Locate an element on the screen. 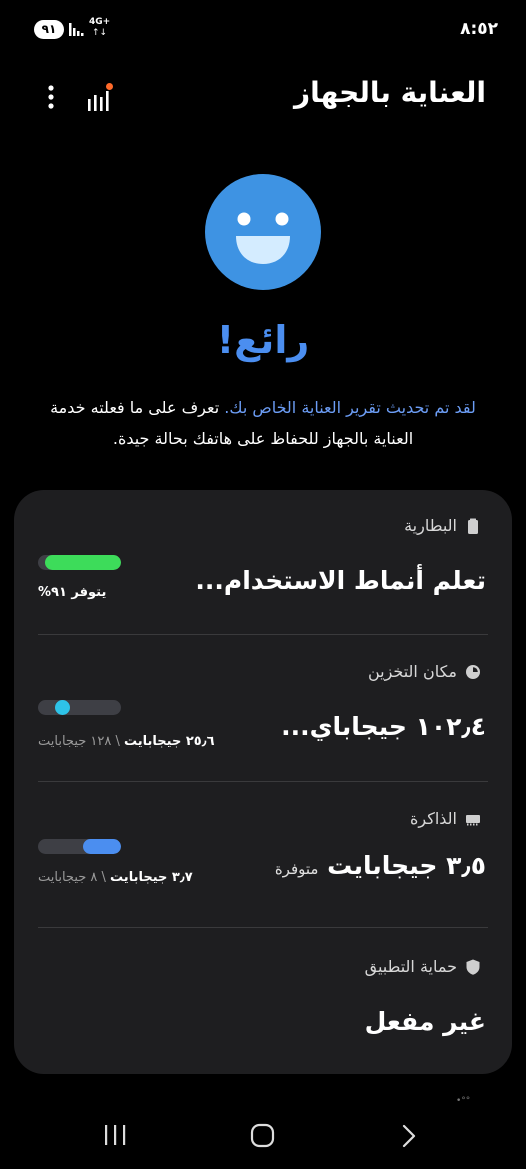  more-vertical-icon is located at coordinates (51, 97).